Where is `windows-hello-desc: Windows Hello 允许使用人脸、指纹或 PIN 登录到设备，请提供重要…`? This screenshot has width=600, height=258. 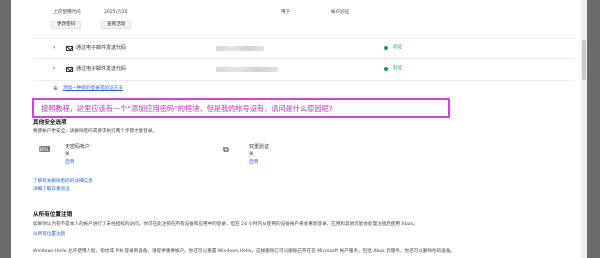 windows-hello-desc: Windows Hello 允许使用人脸、指纹或 PIN 登录到设备，请提供重要… is located at coordinates (244, 251).